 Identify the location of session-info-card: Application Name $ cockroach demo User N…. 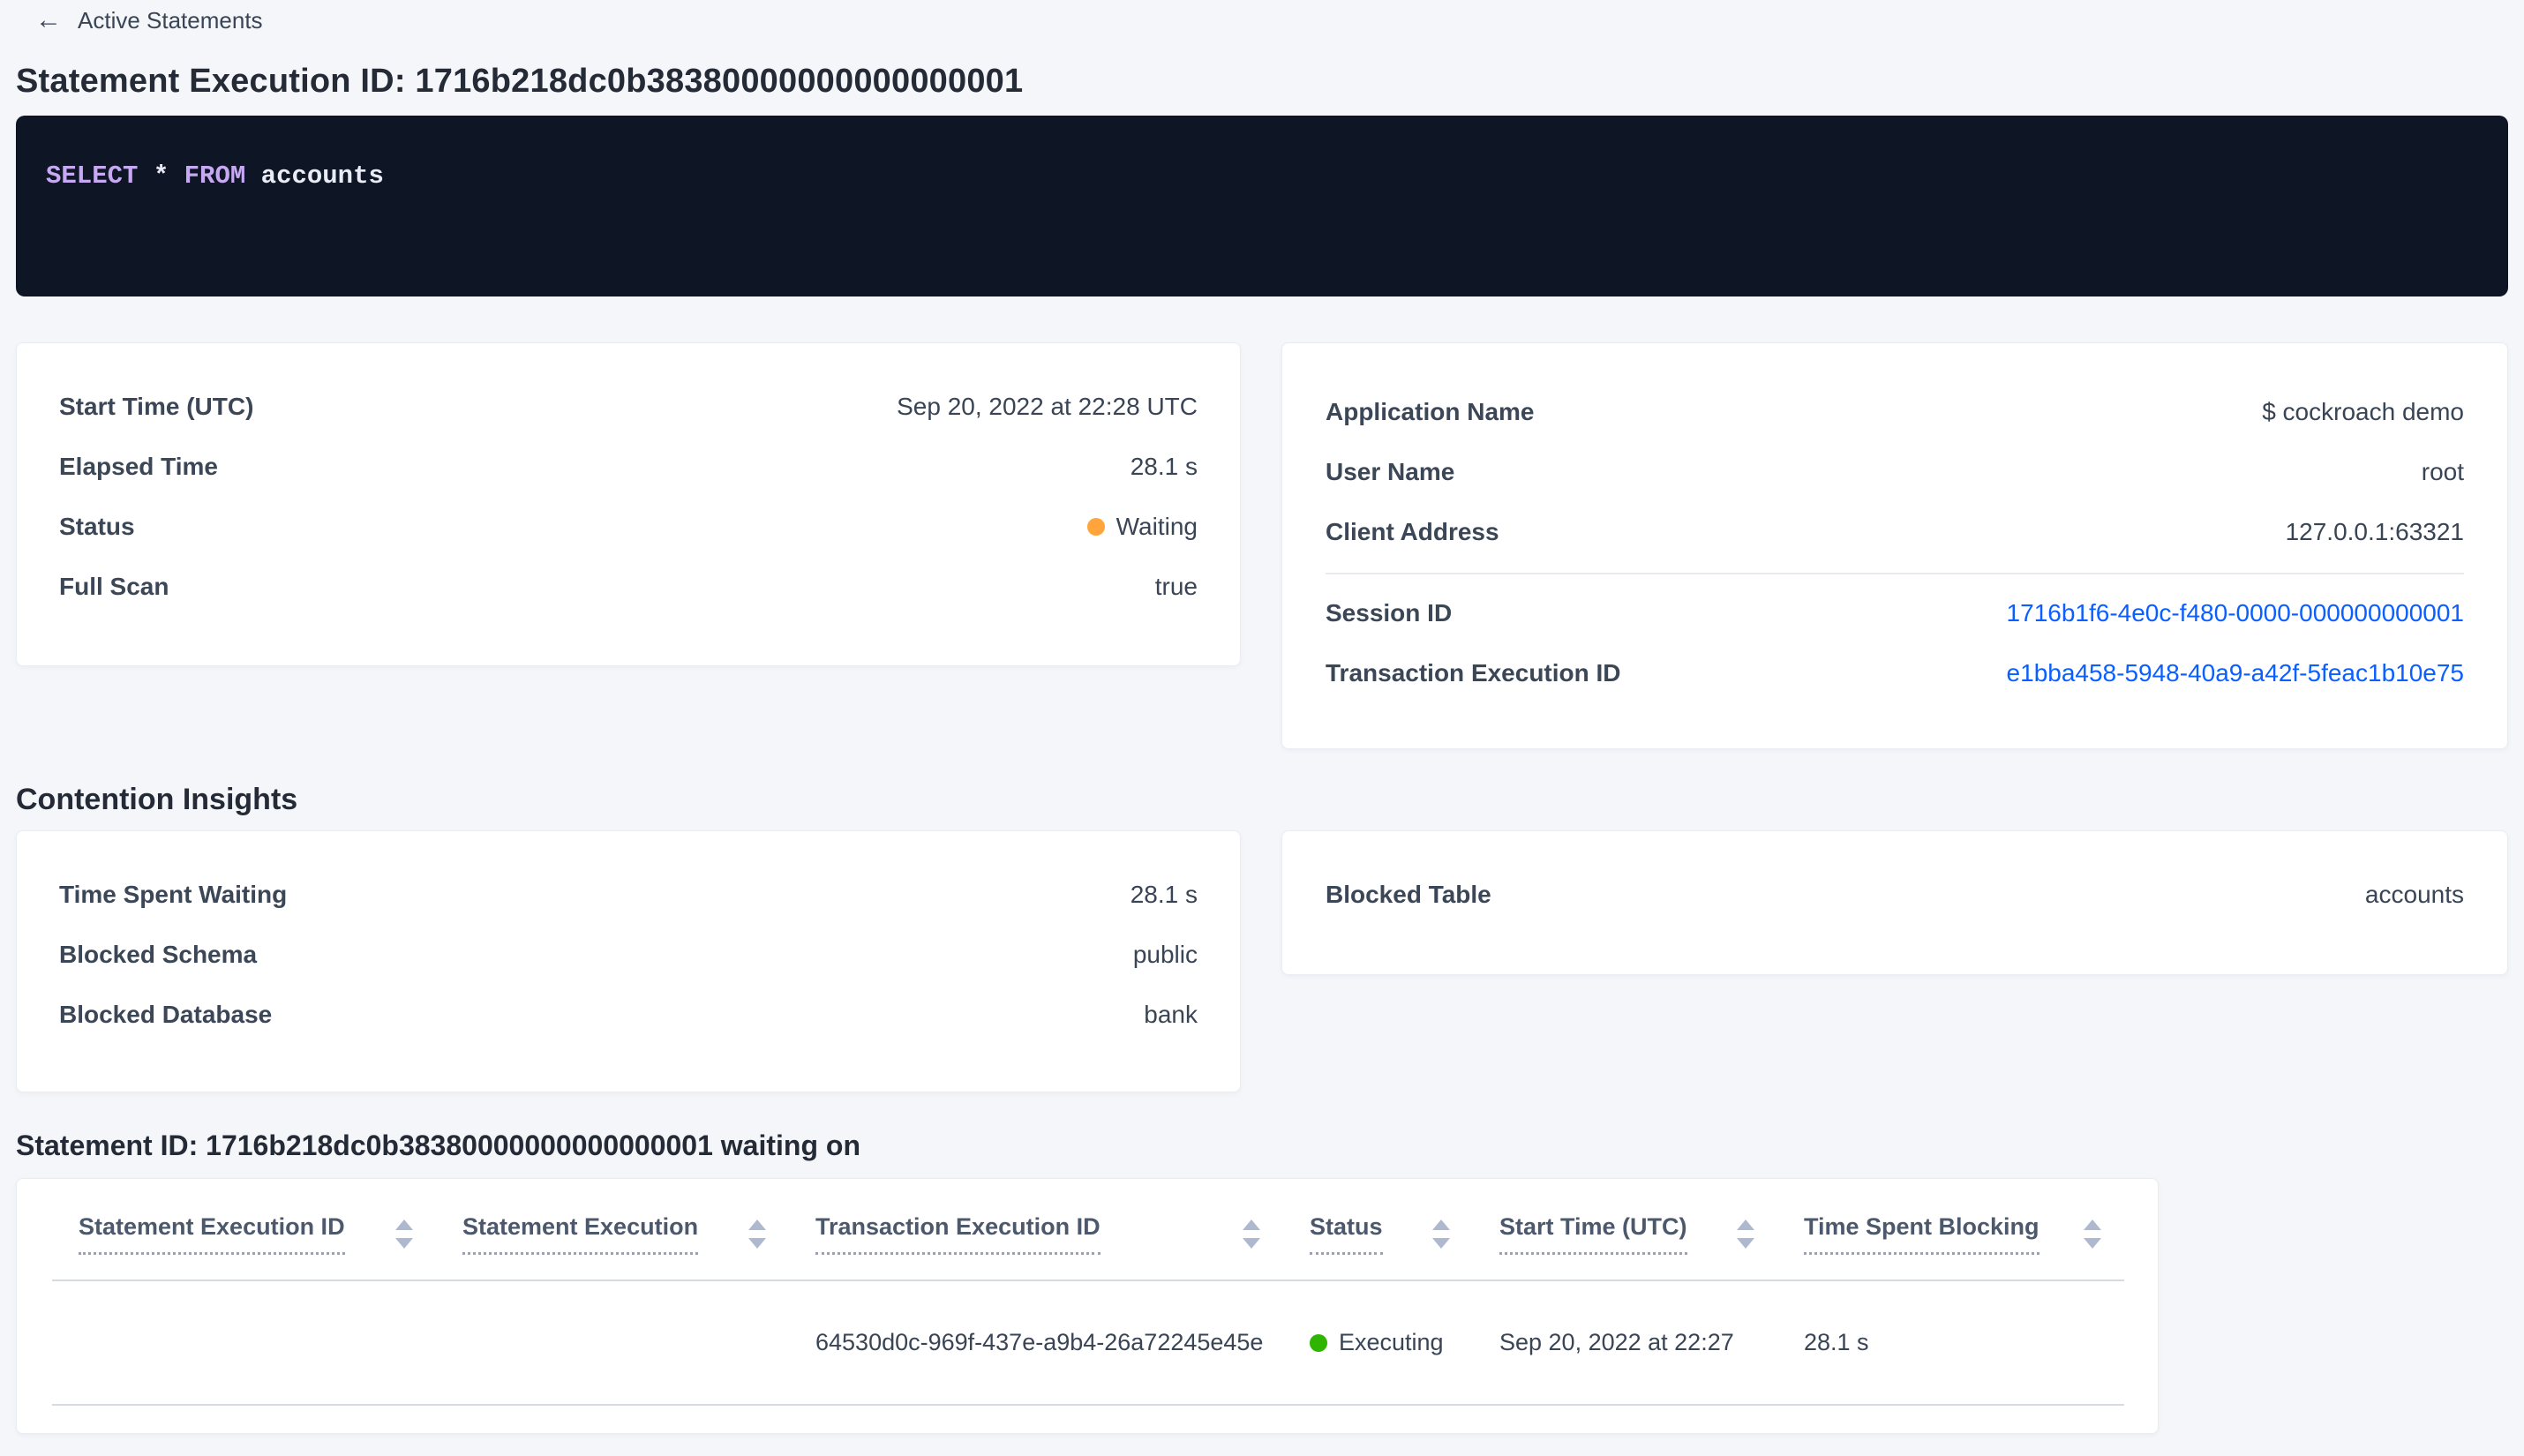
(1894, 545).